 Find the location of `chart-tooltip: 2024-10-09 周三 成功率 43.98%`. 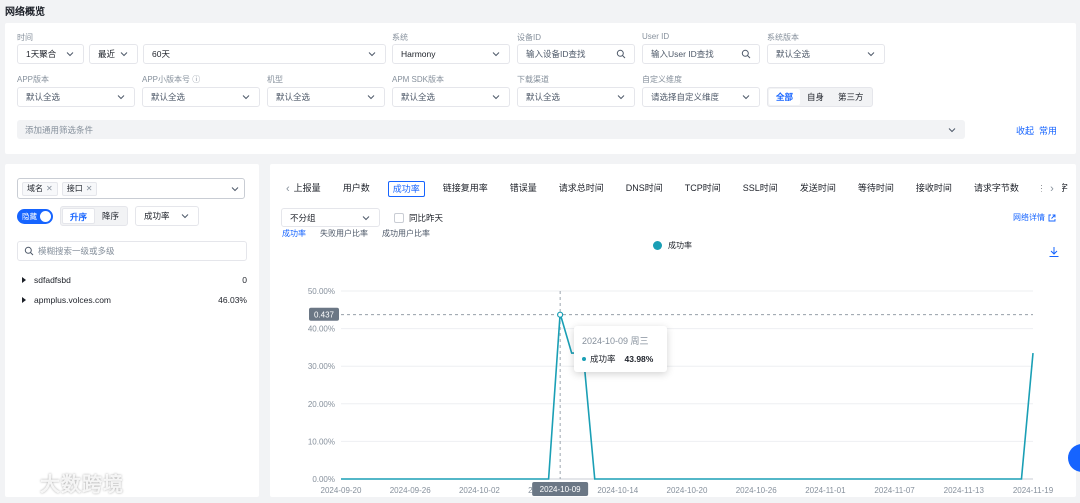

chart-tooltip: 2024-10-09 周三 成功率 43.98% is located at coordinates (620, 349).